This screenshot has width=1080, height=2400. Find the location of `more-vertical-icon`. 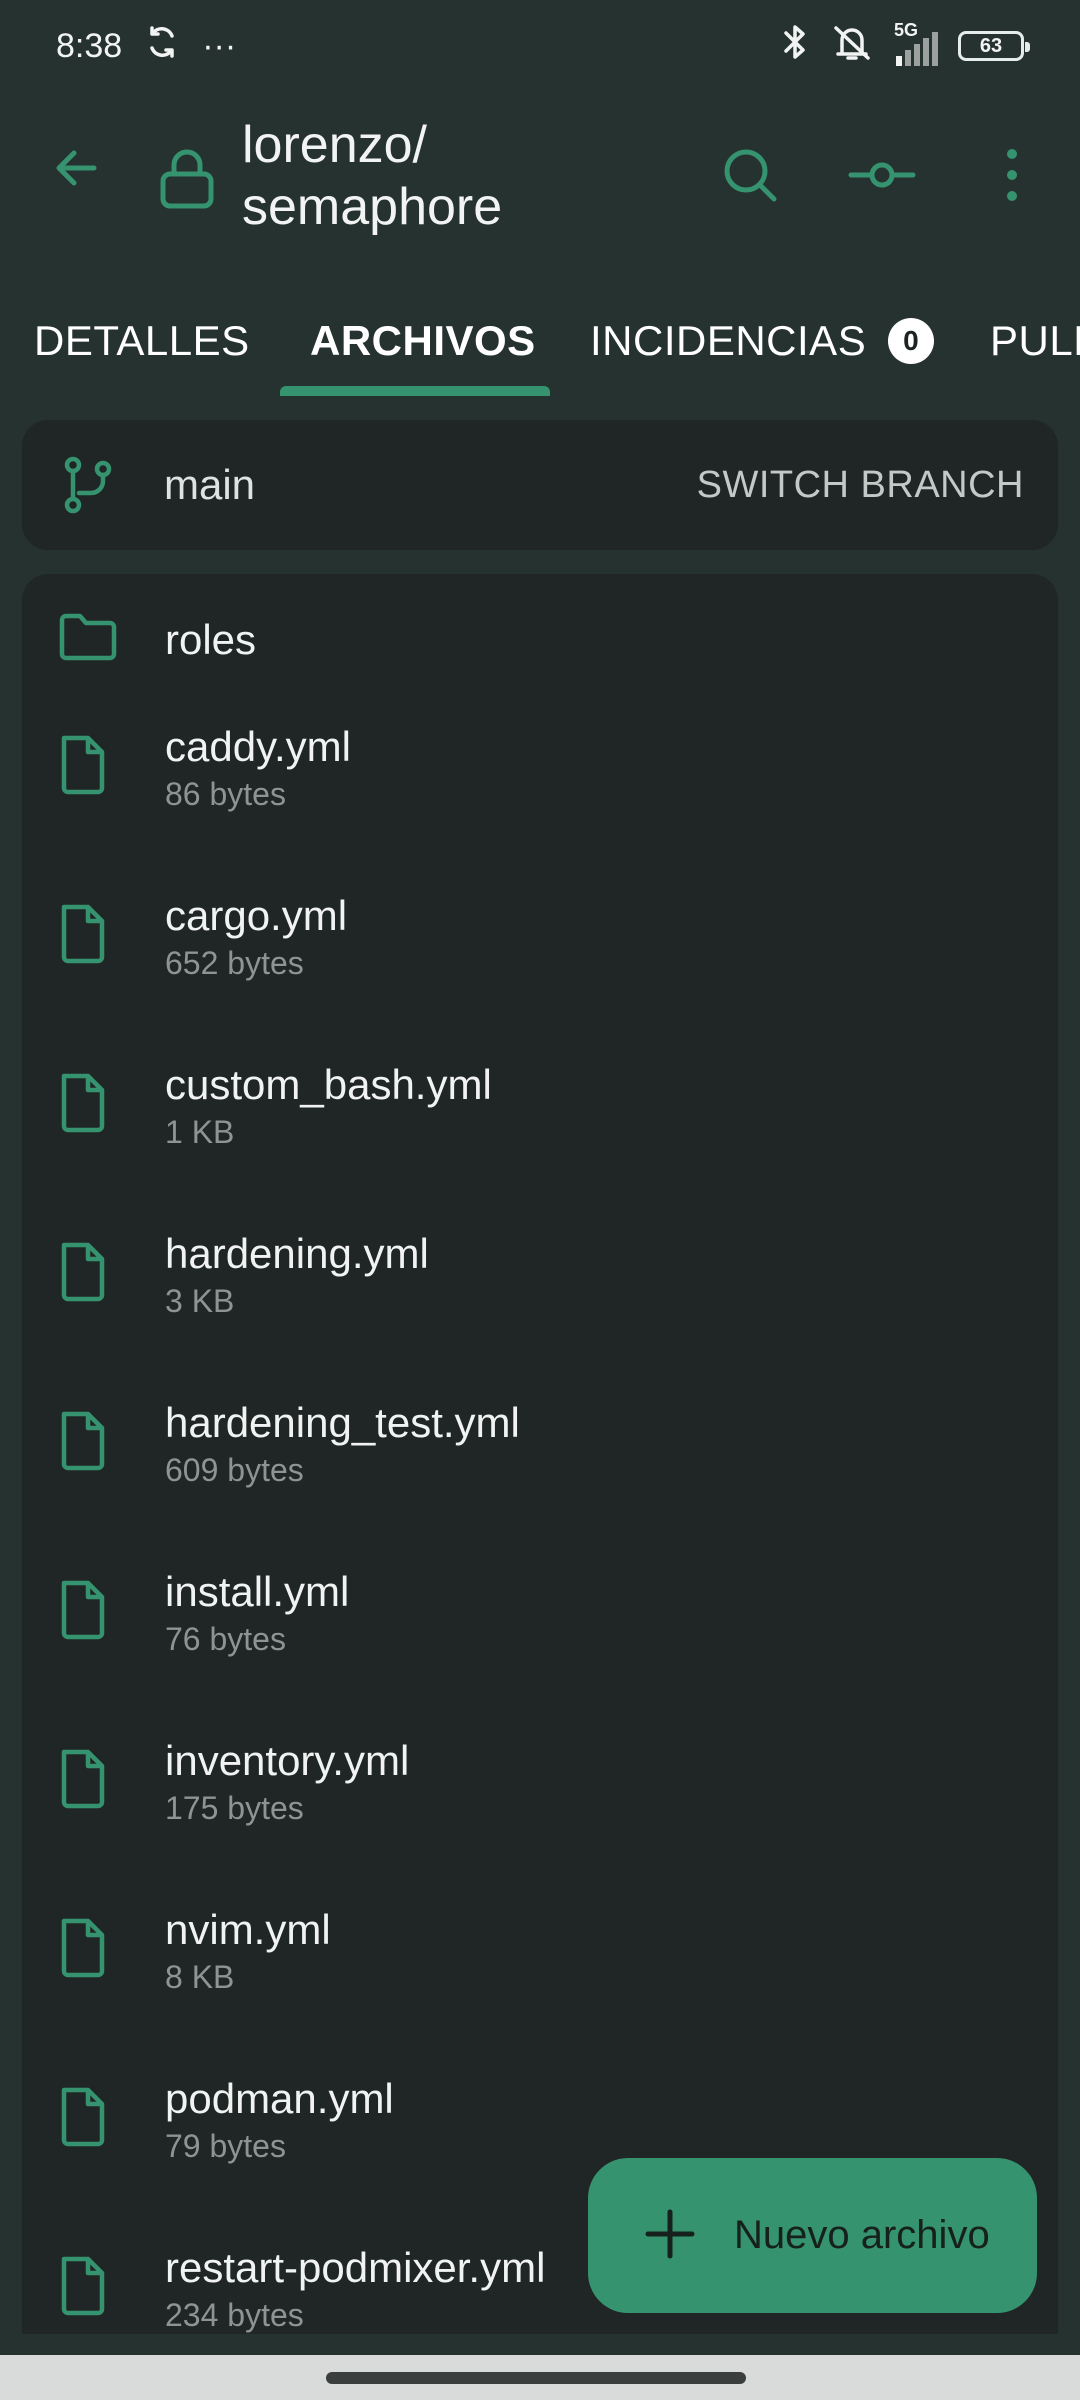

more-vertical-icon is located at coordinates (1012, 175).